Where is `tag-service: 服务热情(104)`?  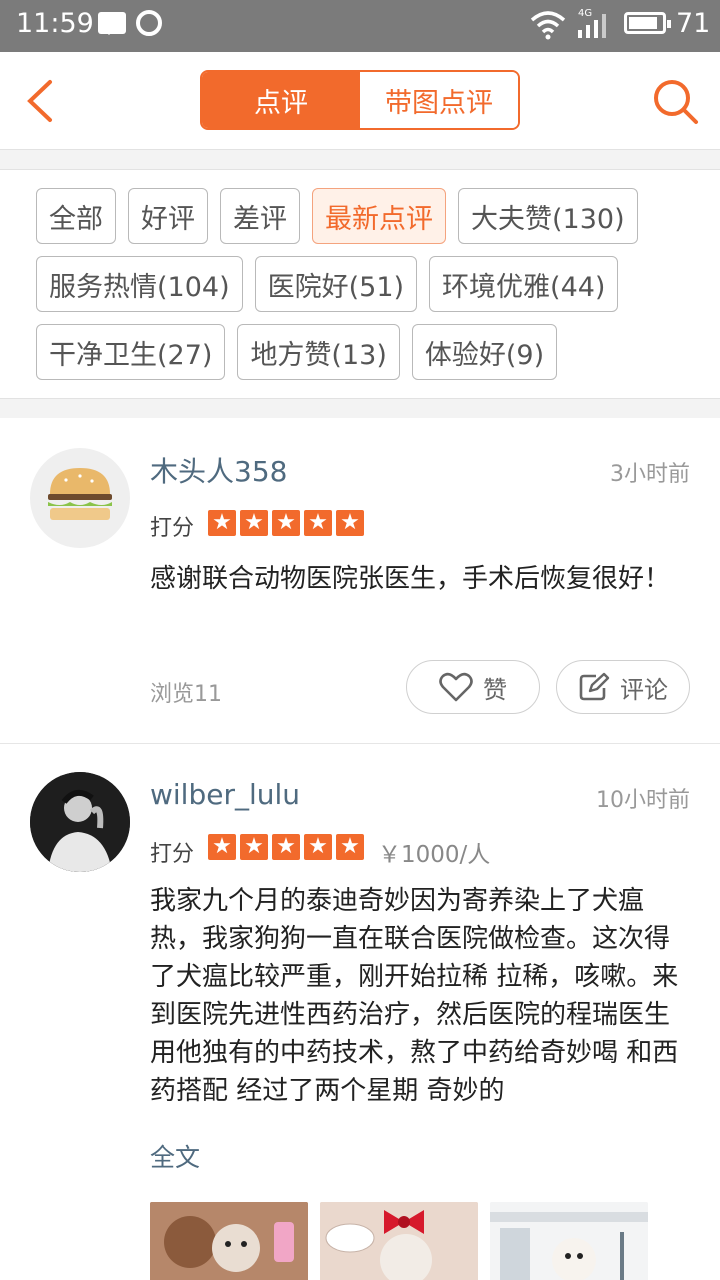 tag-service: 服务热情(104) is located at coordinates (139, 284).